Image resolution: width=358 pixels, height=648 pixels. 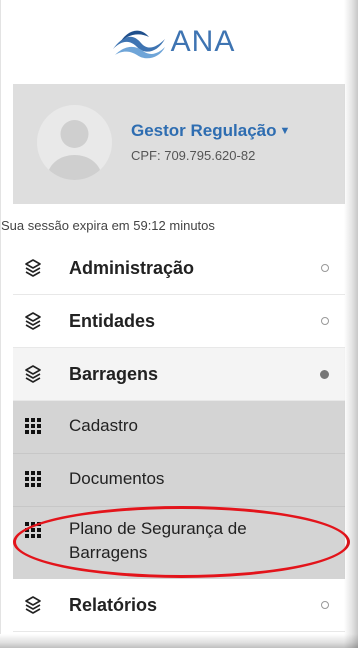 What do you see at coordinates (193, 155) in the screenshot?
I see `user-cpf: CPF: 709.795.620-82` at bounding box center [193, 155].